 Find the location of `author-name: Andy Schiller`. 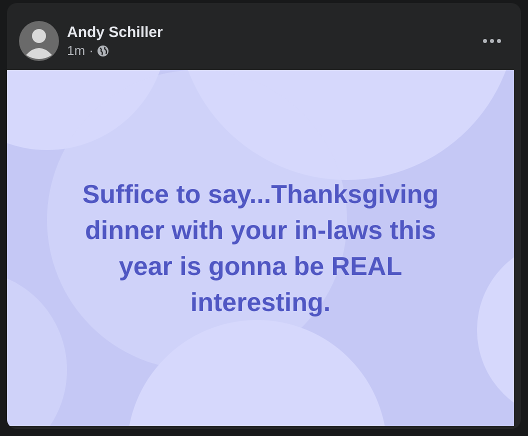

author-name: Andy Schiller is located at coordinates (269, 32).